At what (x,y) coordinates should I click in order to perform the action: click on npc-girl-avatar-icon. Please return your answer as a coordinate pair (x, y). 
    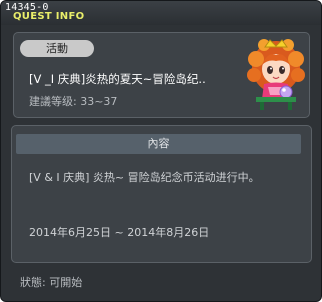
    Looking at the image, I should click on (276, 74).